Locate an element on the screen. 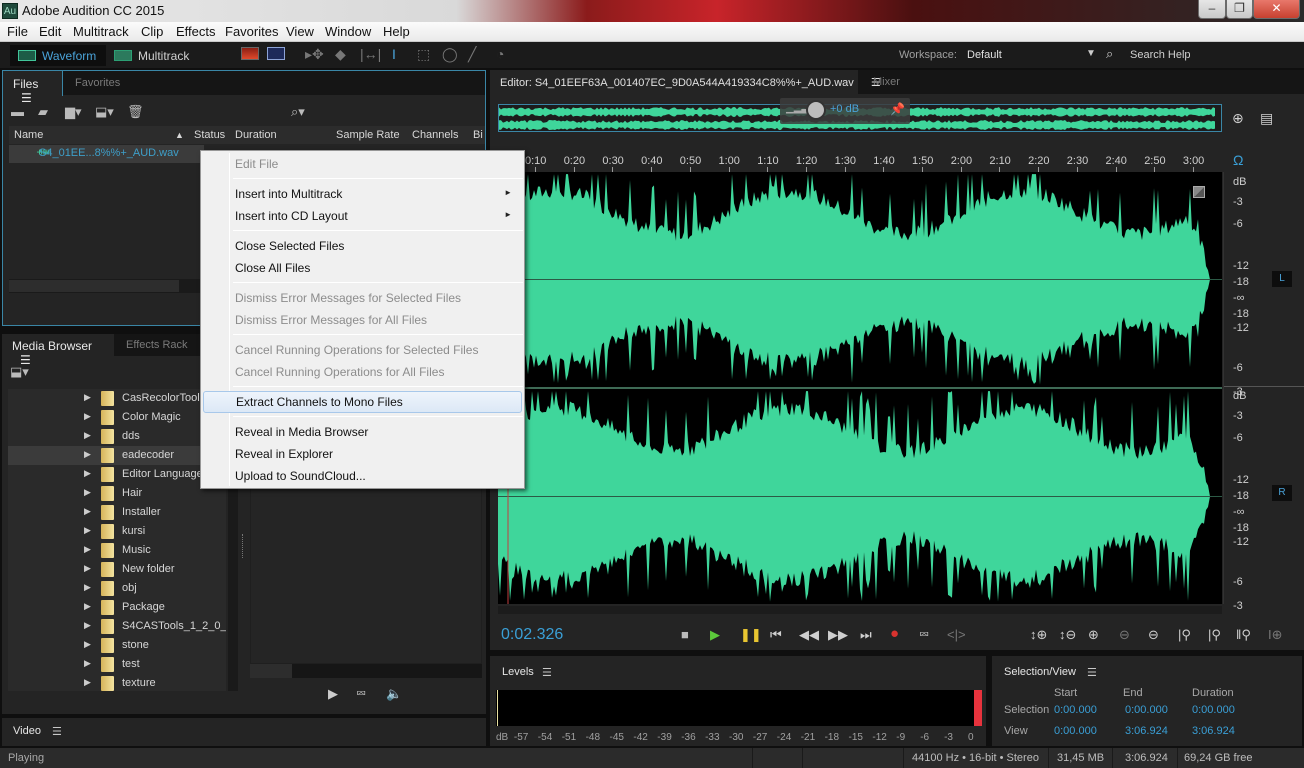  menu-item-close-all-files: Close All Files is located at coordinates (362, 268).